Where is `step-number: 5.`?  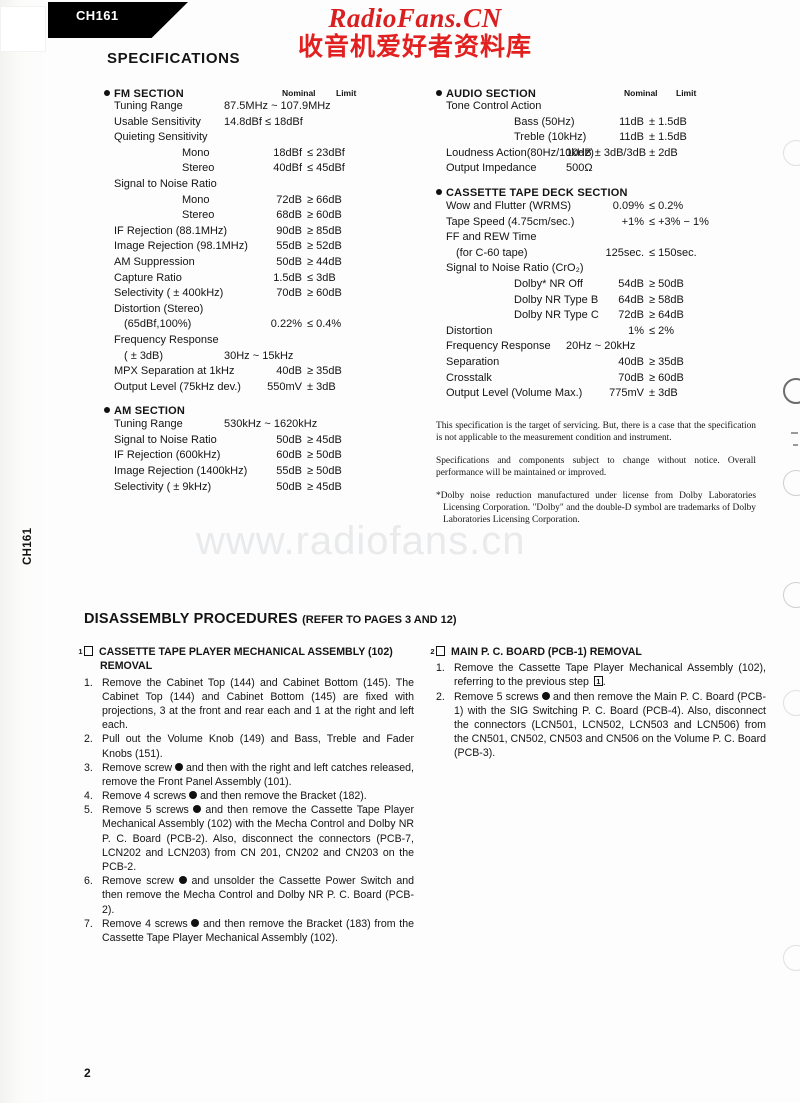 step-number: 5. is located at coordinates (88, 810).